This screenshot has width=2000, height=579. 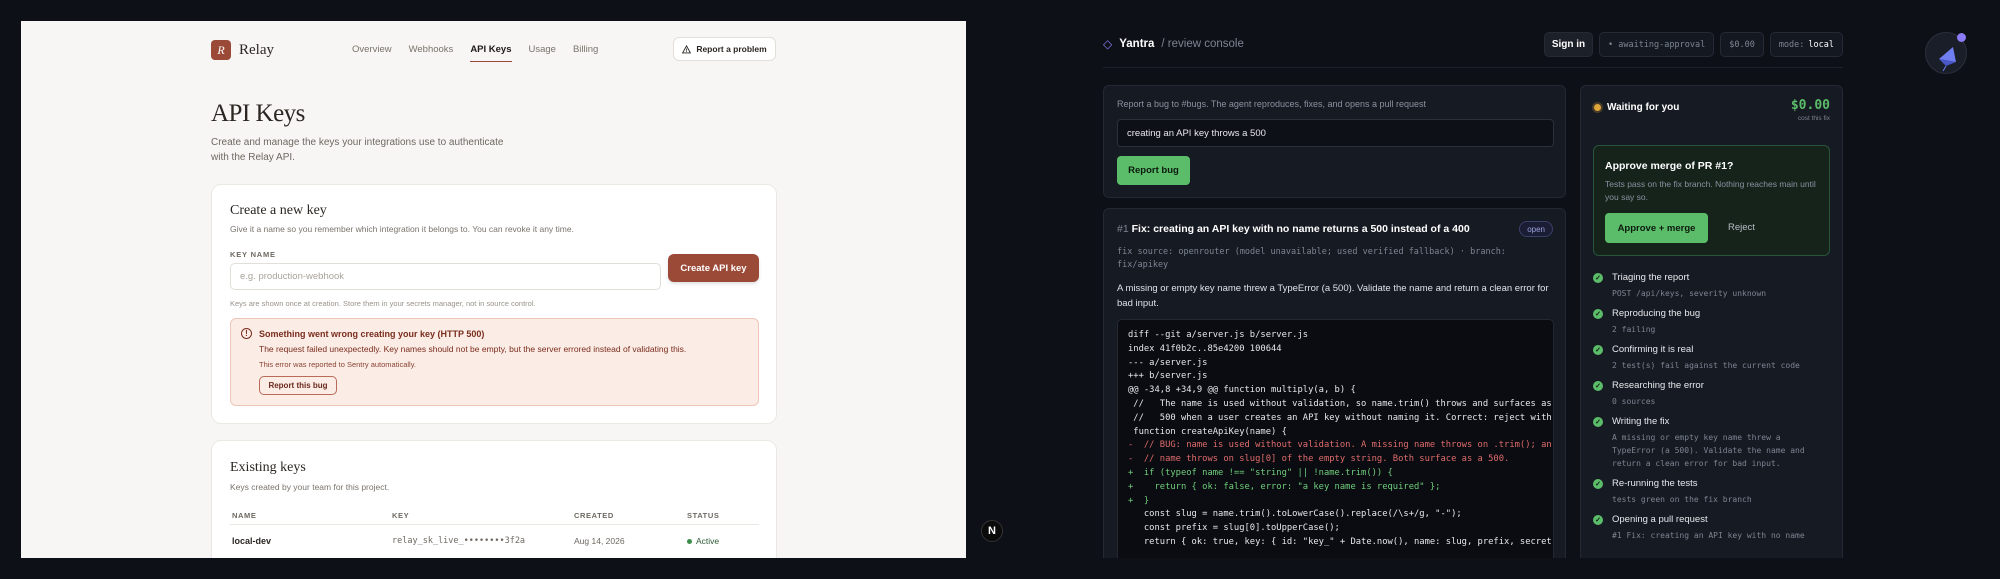 What do you see at coordinates (1634, 329) in the screenshot?
I see `step-detail: 2 failing` at bounding box center [1634, 329].